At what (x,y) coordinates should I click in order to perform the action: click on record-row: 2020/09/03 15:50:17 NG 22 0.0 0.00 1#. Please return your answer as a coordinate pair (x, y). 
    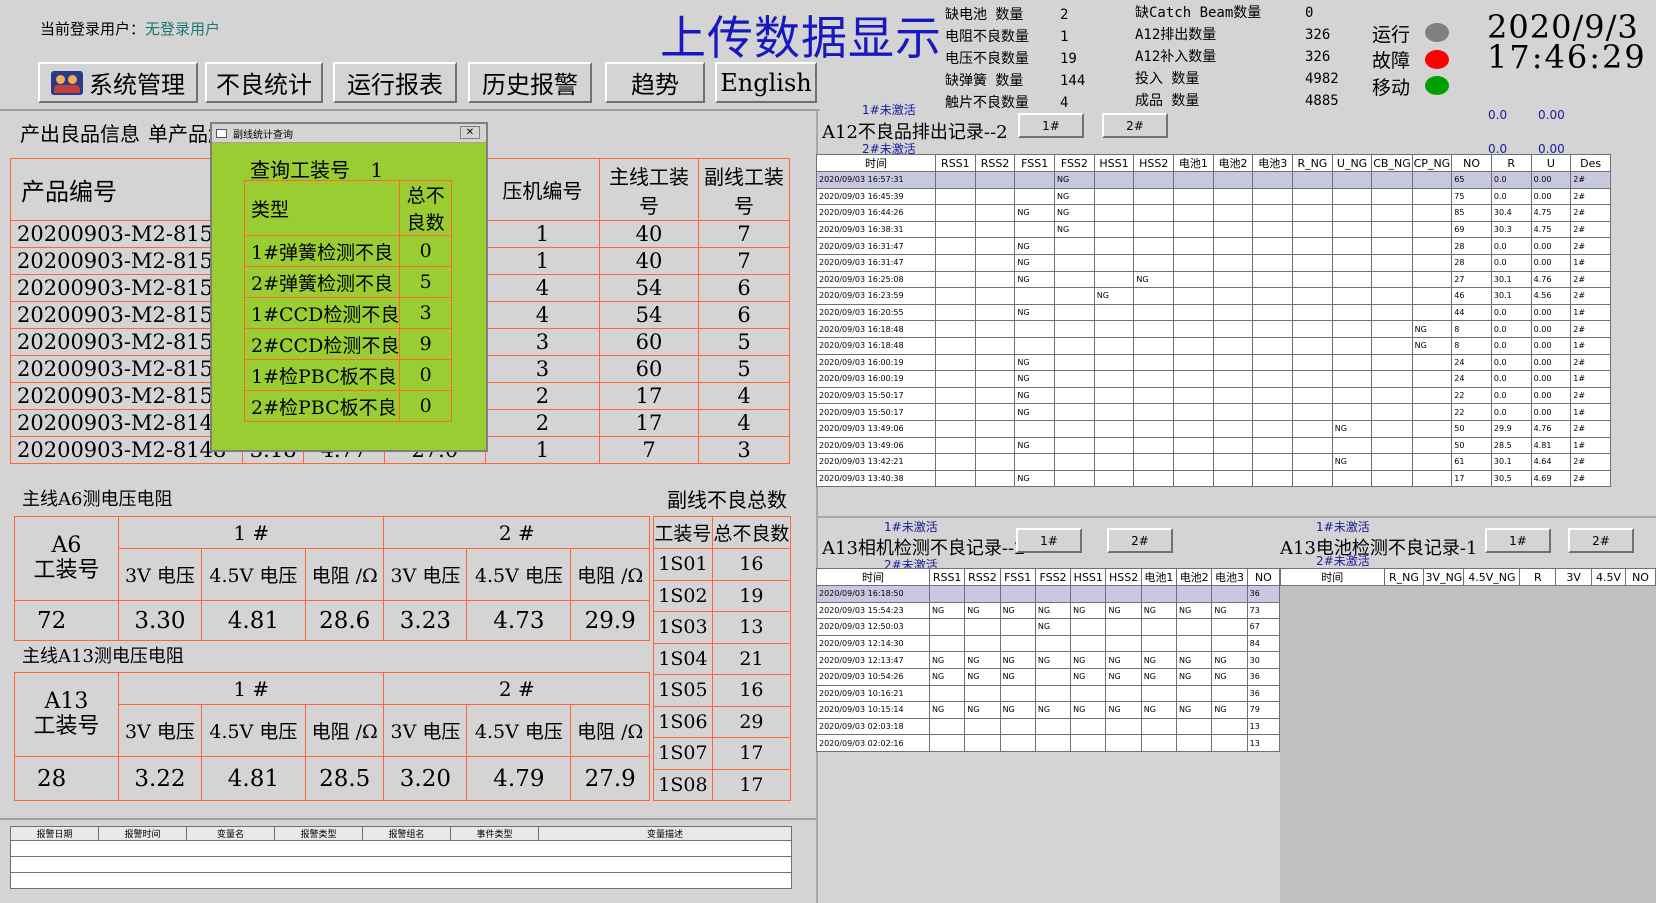
    Looking at the image, I should click on (1213, 412).